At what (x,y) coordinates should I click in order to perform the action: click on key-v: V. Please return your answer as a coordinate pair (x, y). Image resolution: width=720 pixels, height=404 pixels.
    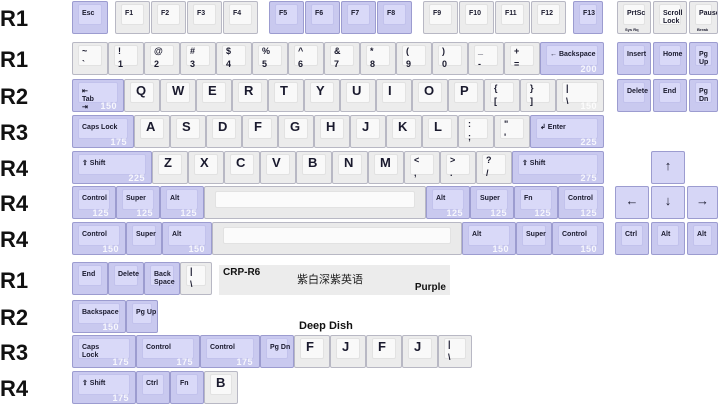
    Looking at the image, I should click on (278, 167).